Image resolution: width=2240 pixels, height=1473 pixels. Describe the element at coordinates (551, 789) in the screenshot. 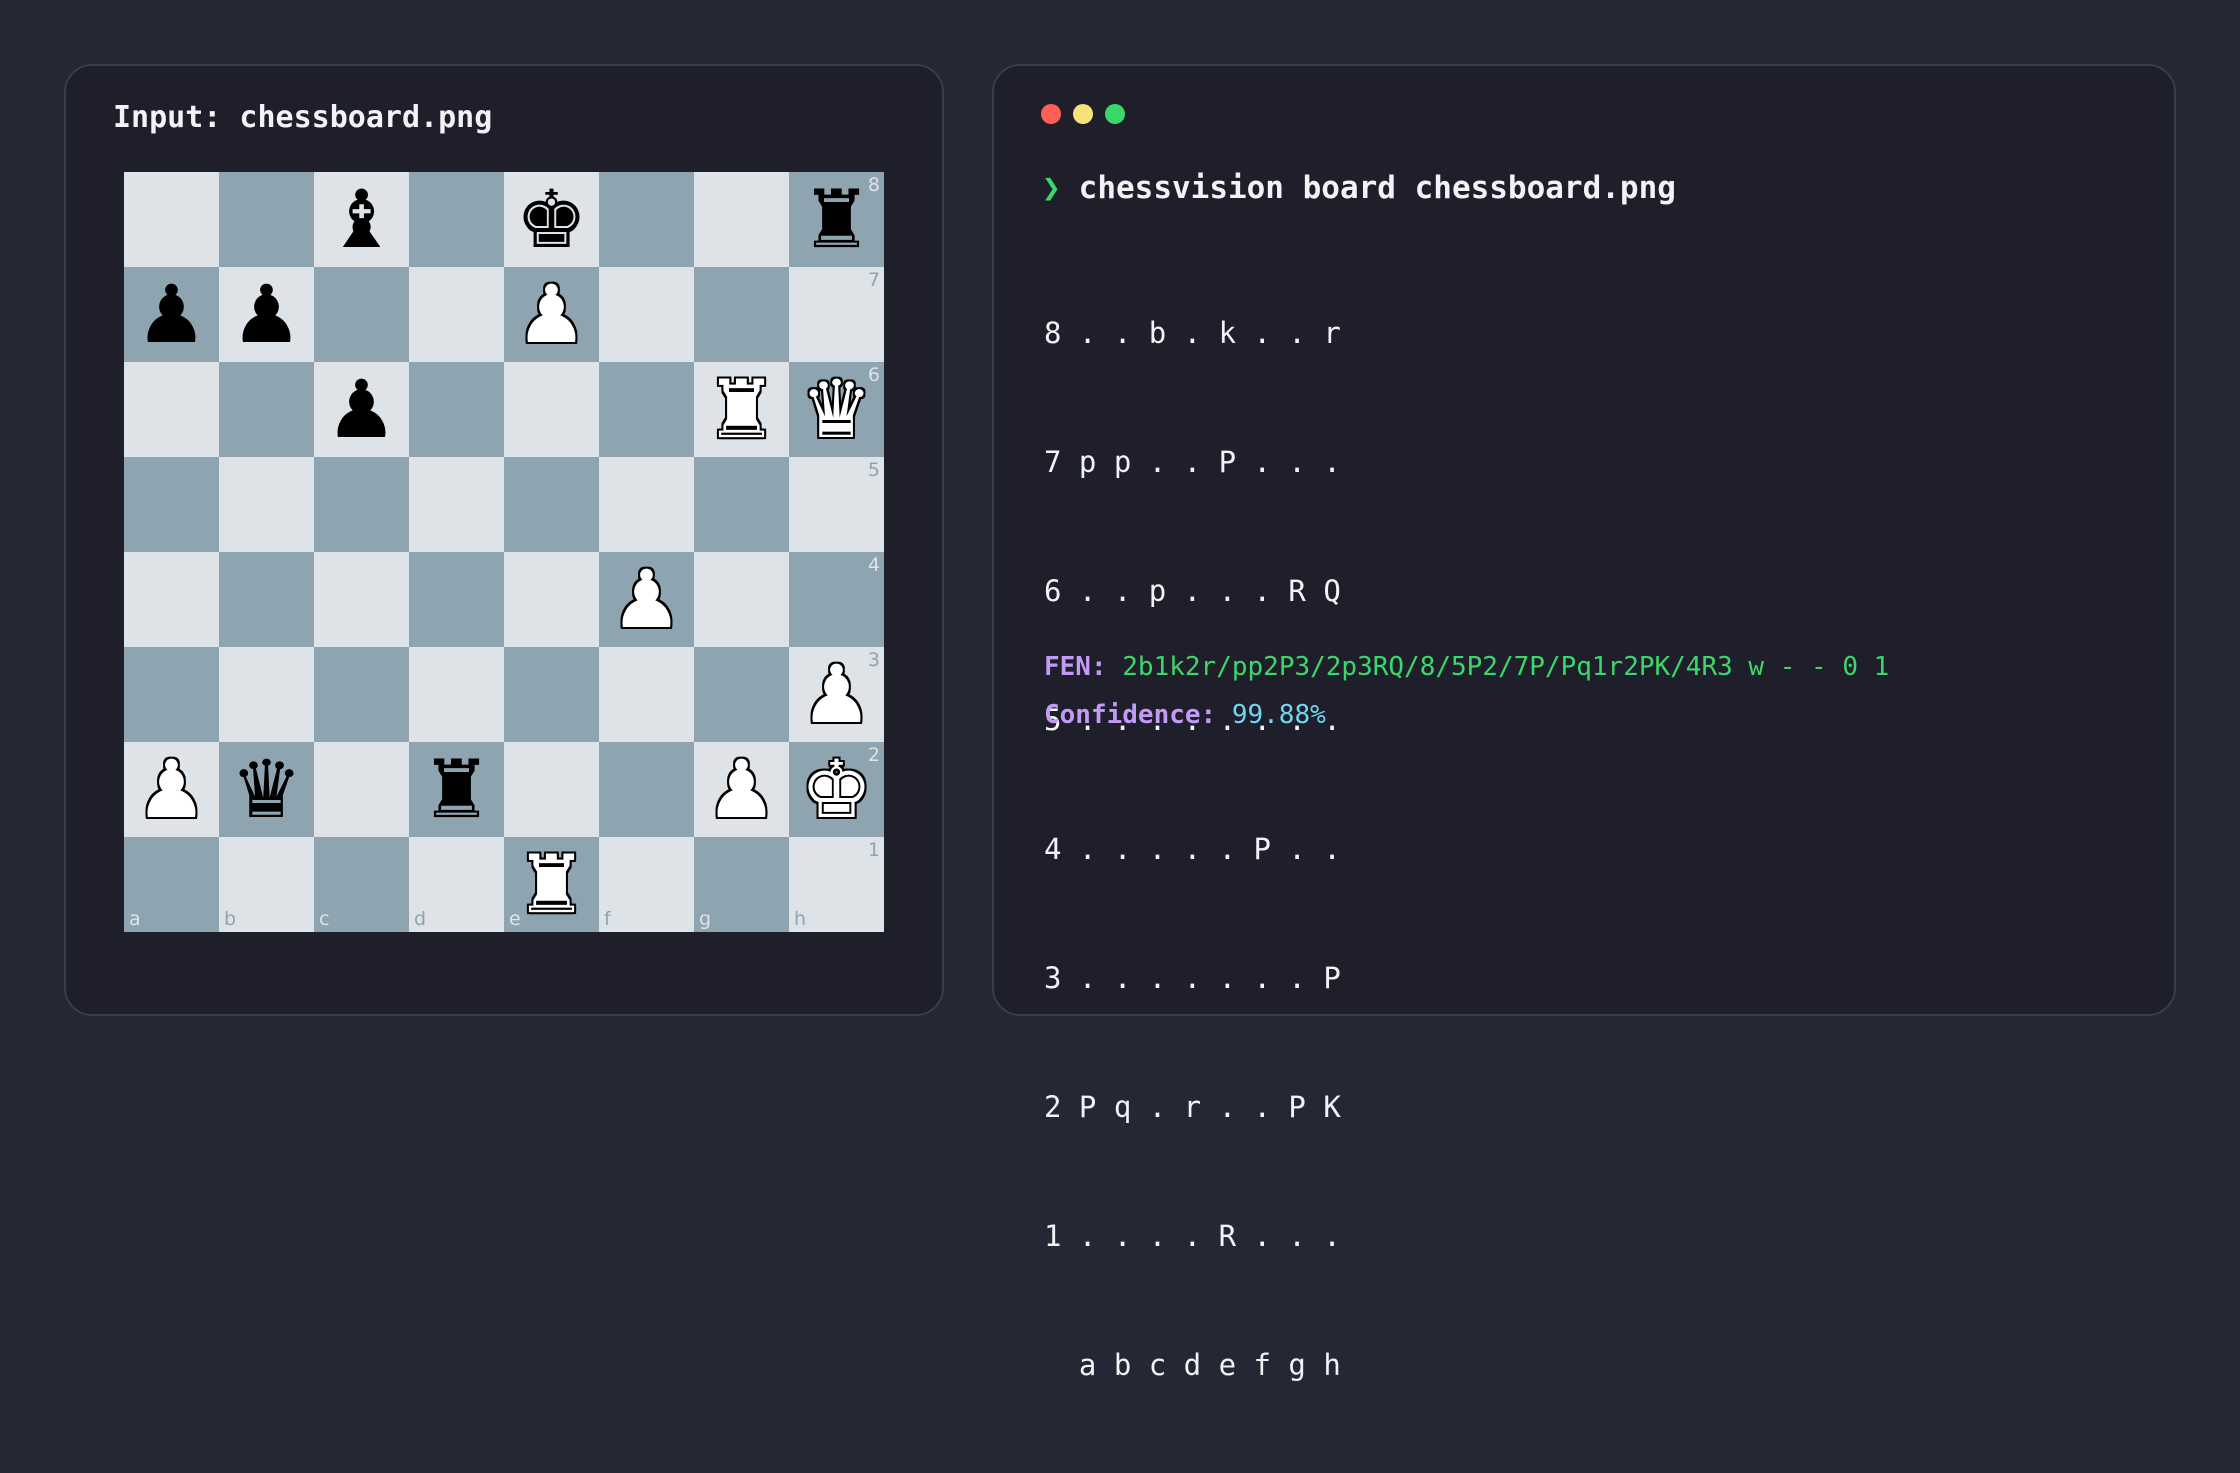

I see `square-e2` at that location.